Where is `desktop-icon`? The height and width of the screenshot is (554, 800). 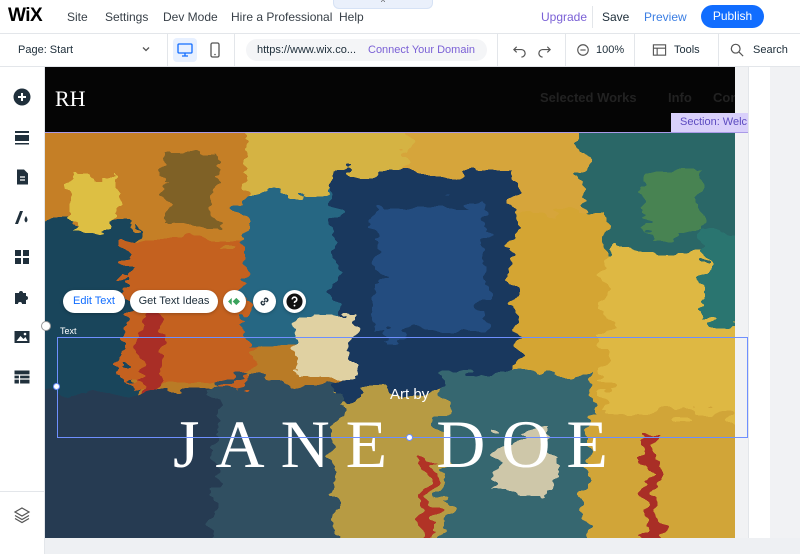
desktop-icon is located at coordinates (185, 50).